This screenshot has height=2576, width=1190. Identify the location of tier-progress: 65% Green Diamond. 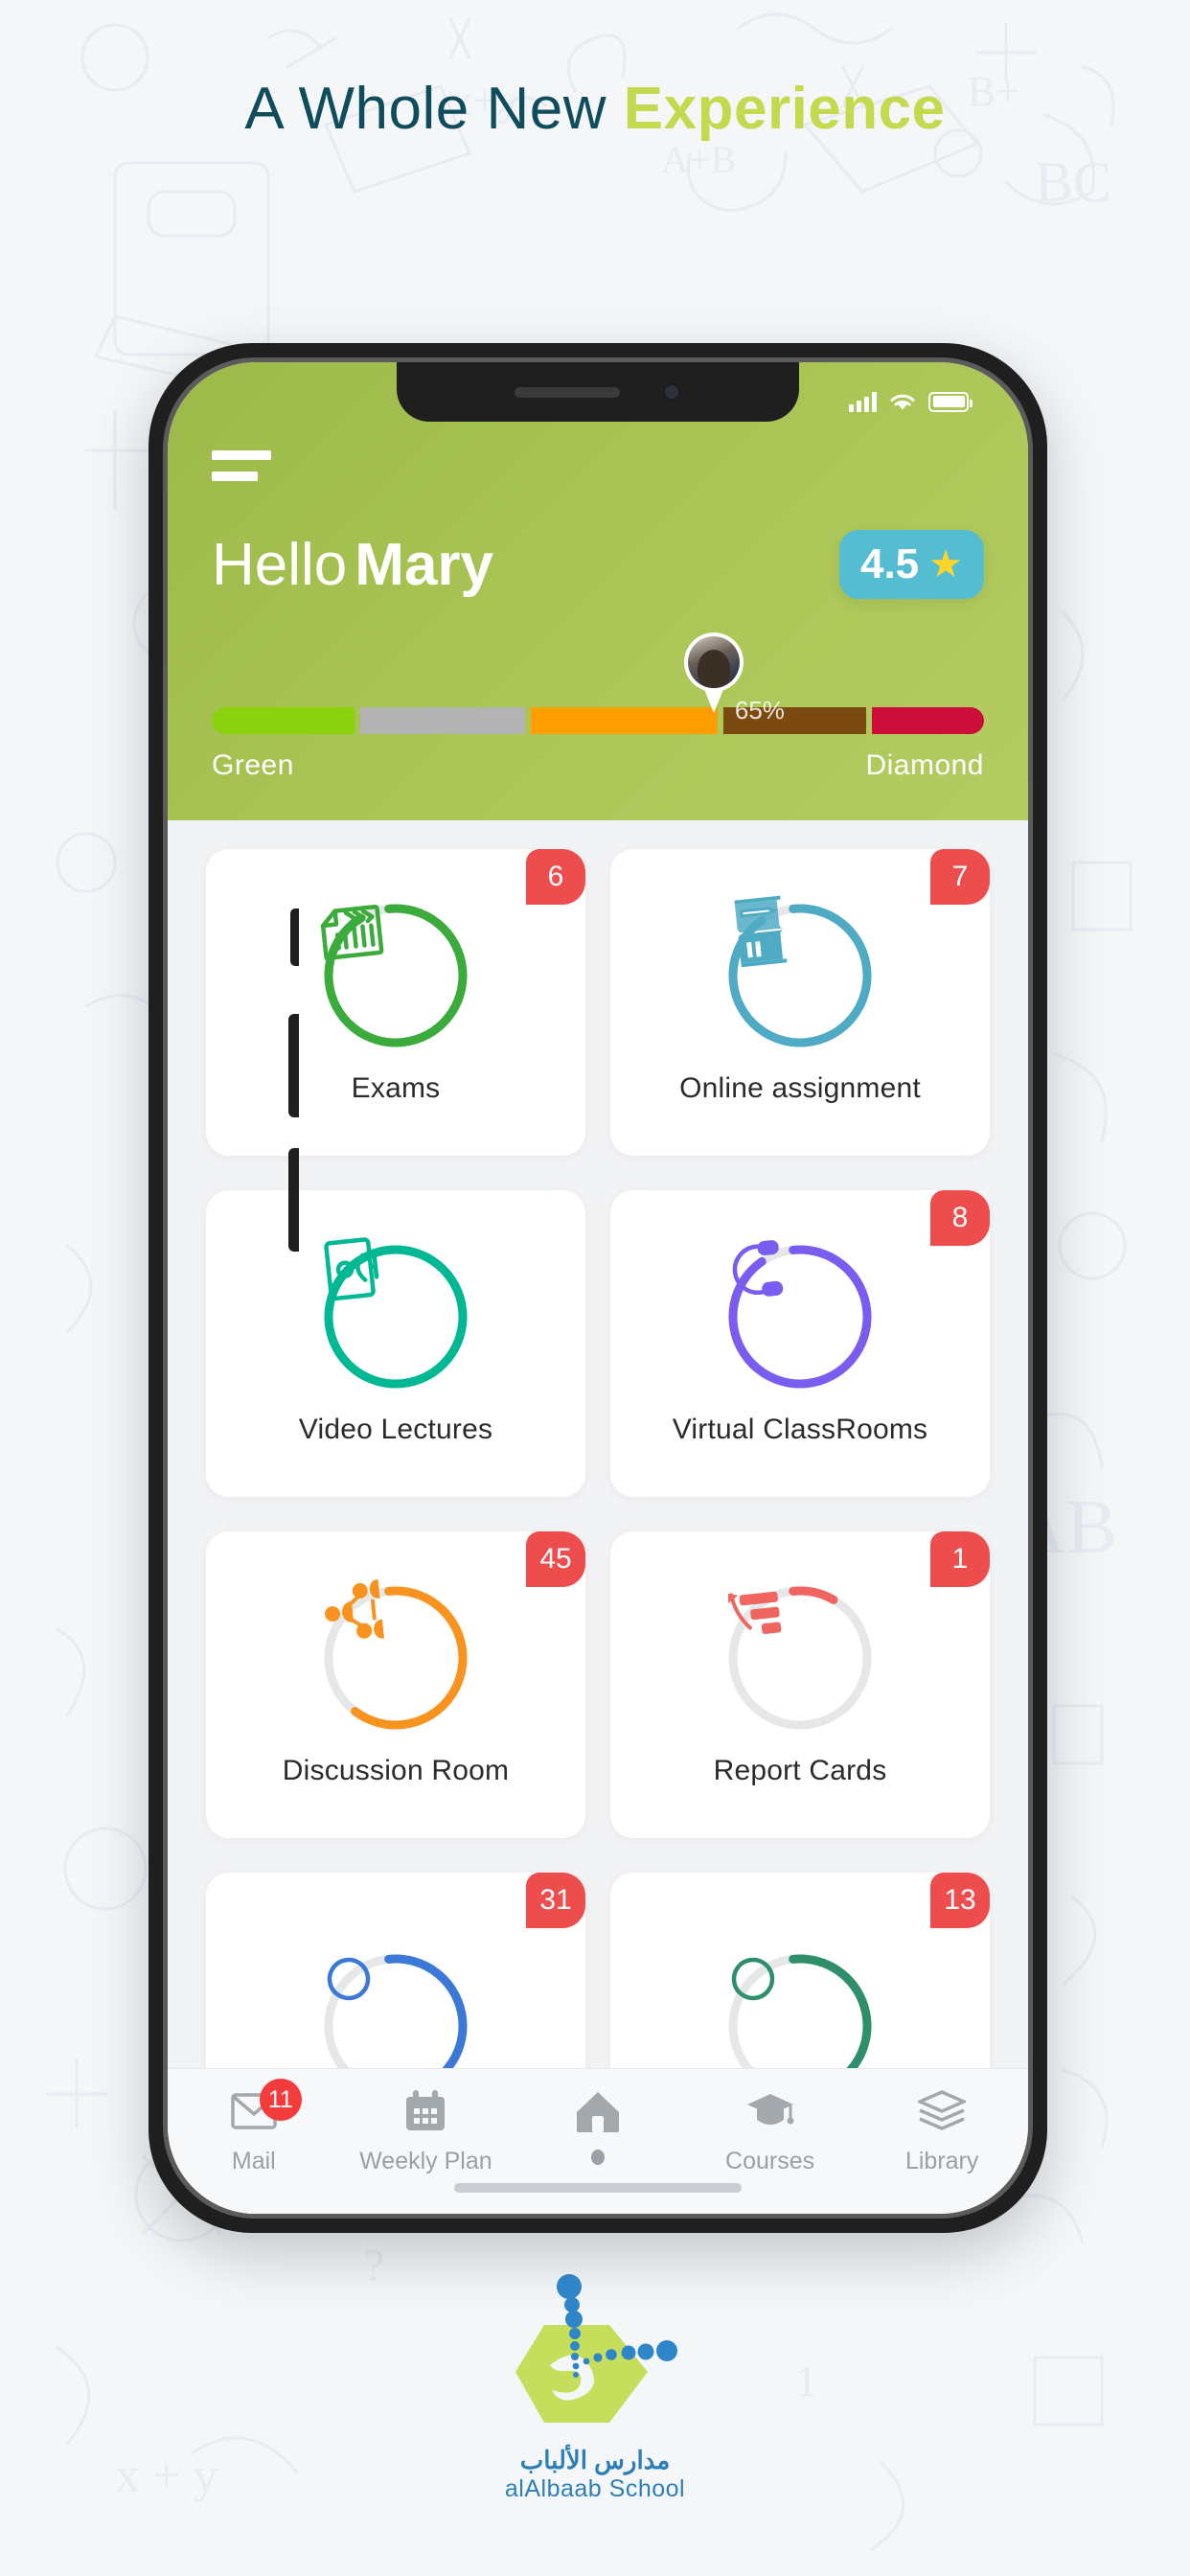
(598, 707).